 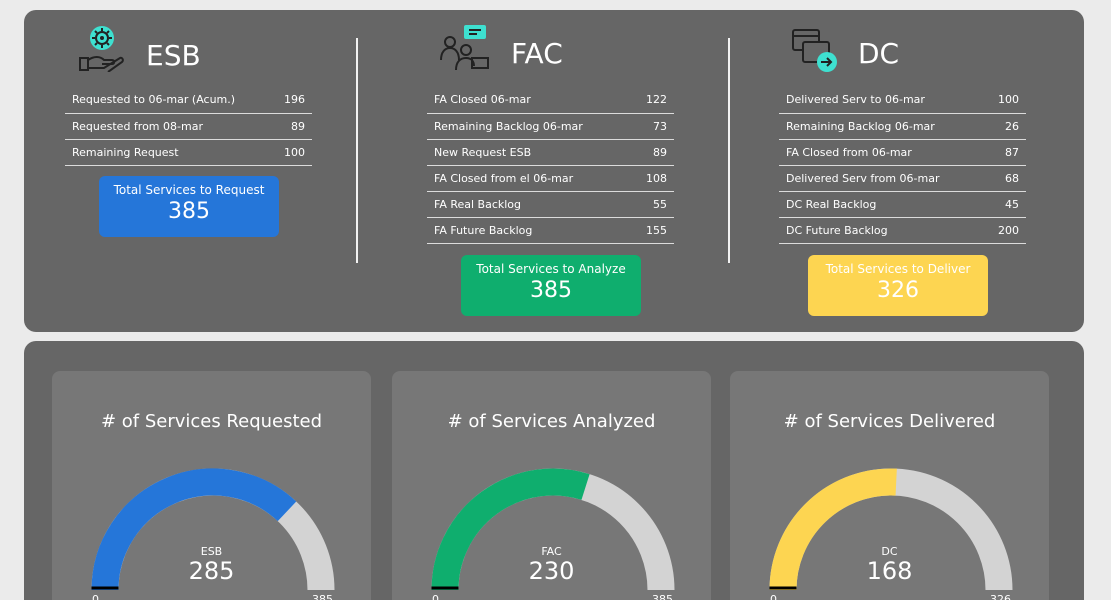 What do you see at coordinates (655, 204) in the screenshot?
I see `row-value: 55` at bounding box center [655, 204].